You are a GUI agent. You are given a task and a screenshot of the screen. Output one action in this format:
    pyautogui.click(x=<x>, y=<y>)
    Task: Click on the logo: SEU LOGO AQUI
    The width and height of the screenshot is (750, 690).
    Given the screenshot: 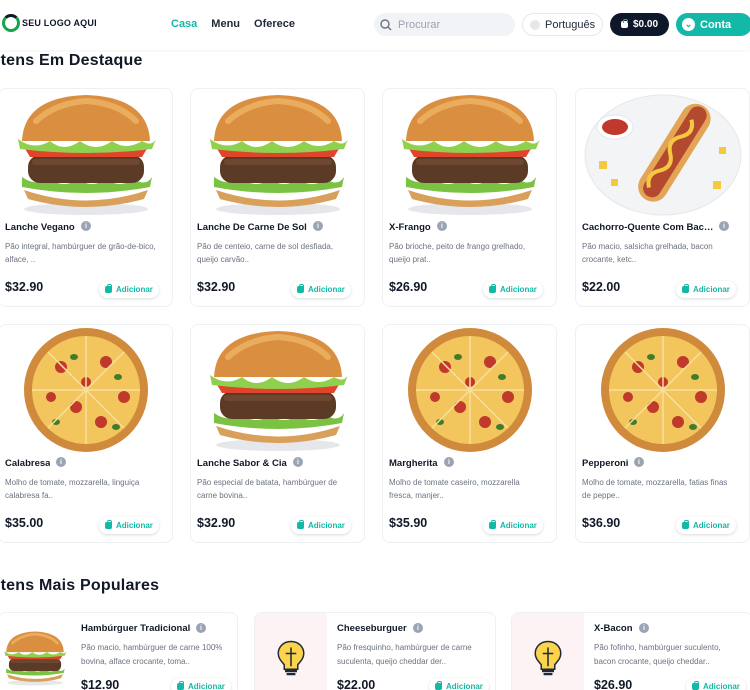 What is the action you would take?
    pyautogui.click(x=49, y=23)
    